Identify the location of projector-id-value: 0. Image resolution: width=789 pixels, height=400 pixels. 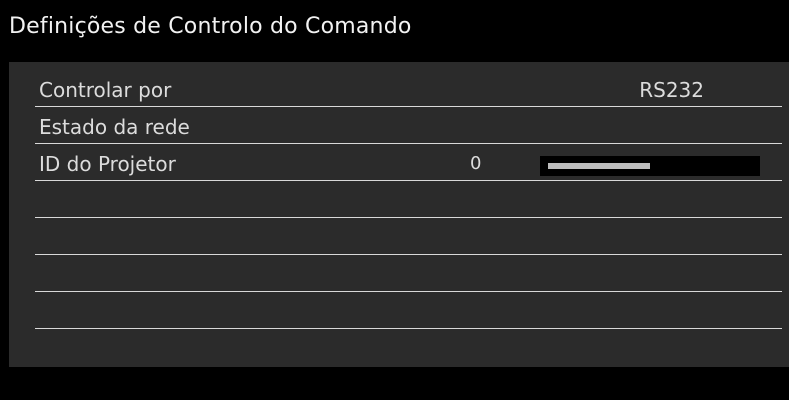
(476, 163).